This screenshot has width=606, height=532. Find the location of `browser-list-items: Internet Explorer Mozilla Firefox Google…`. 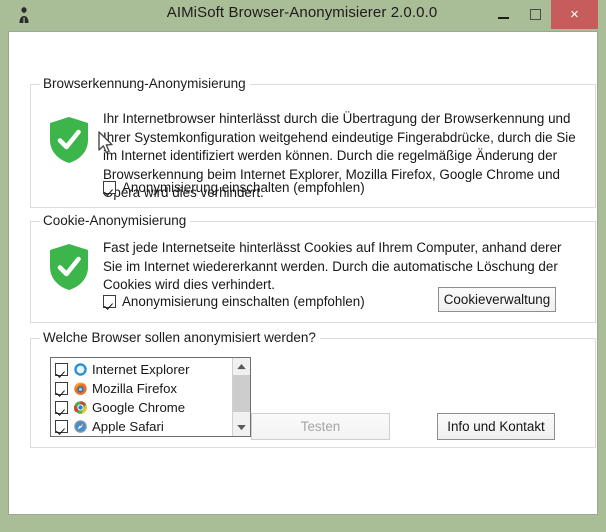

browser-list-items: Internet Explorer Mozilla Firefox Google… is located at coordinates (141, 397).